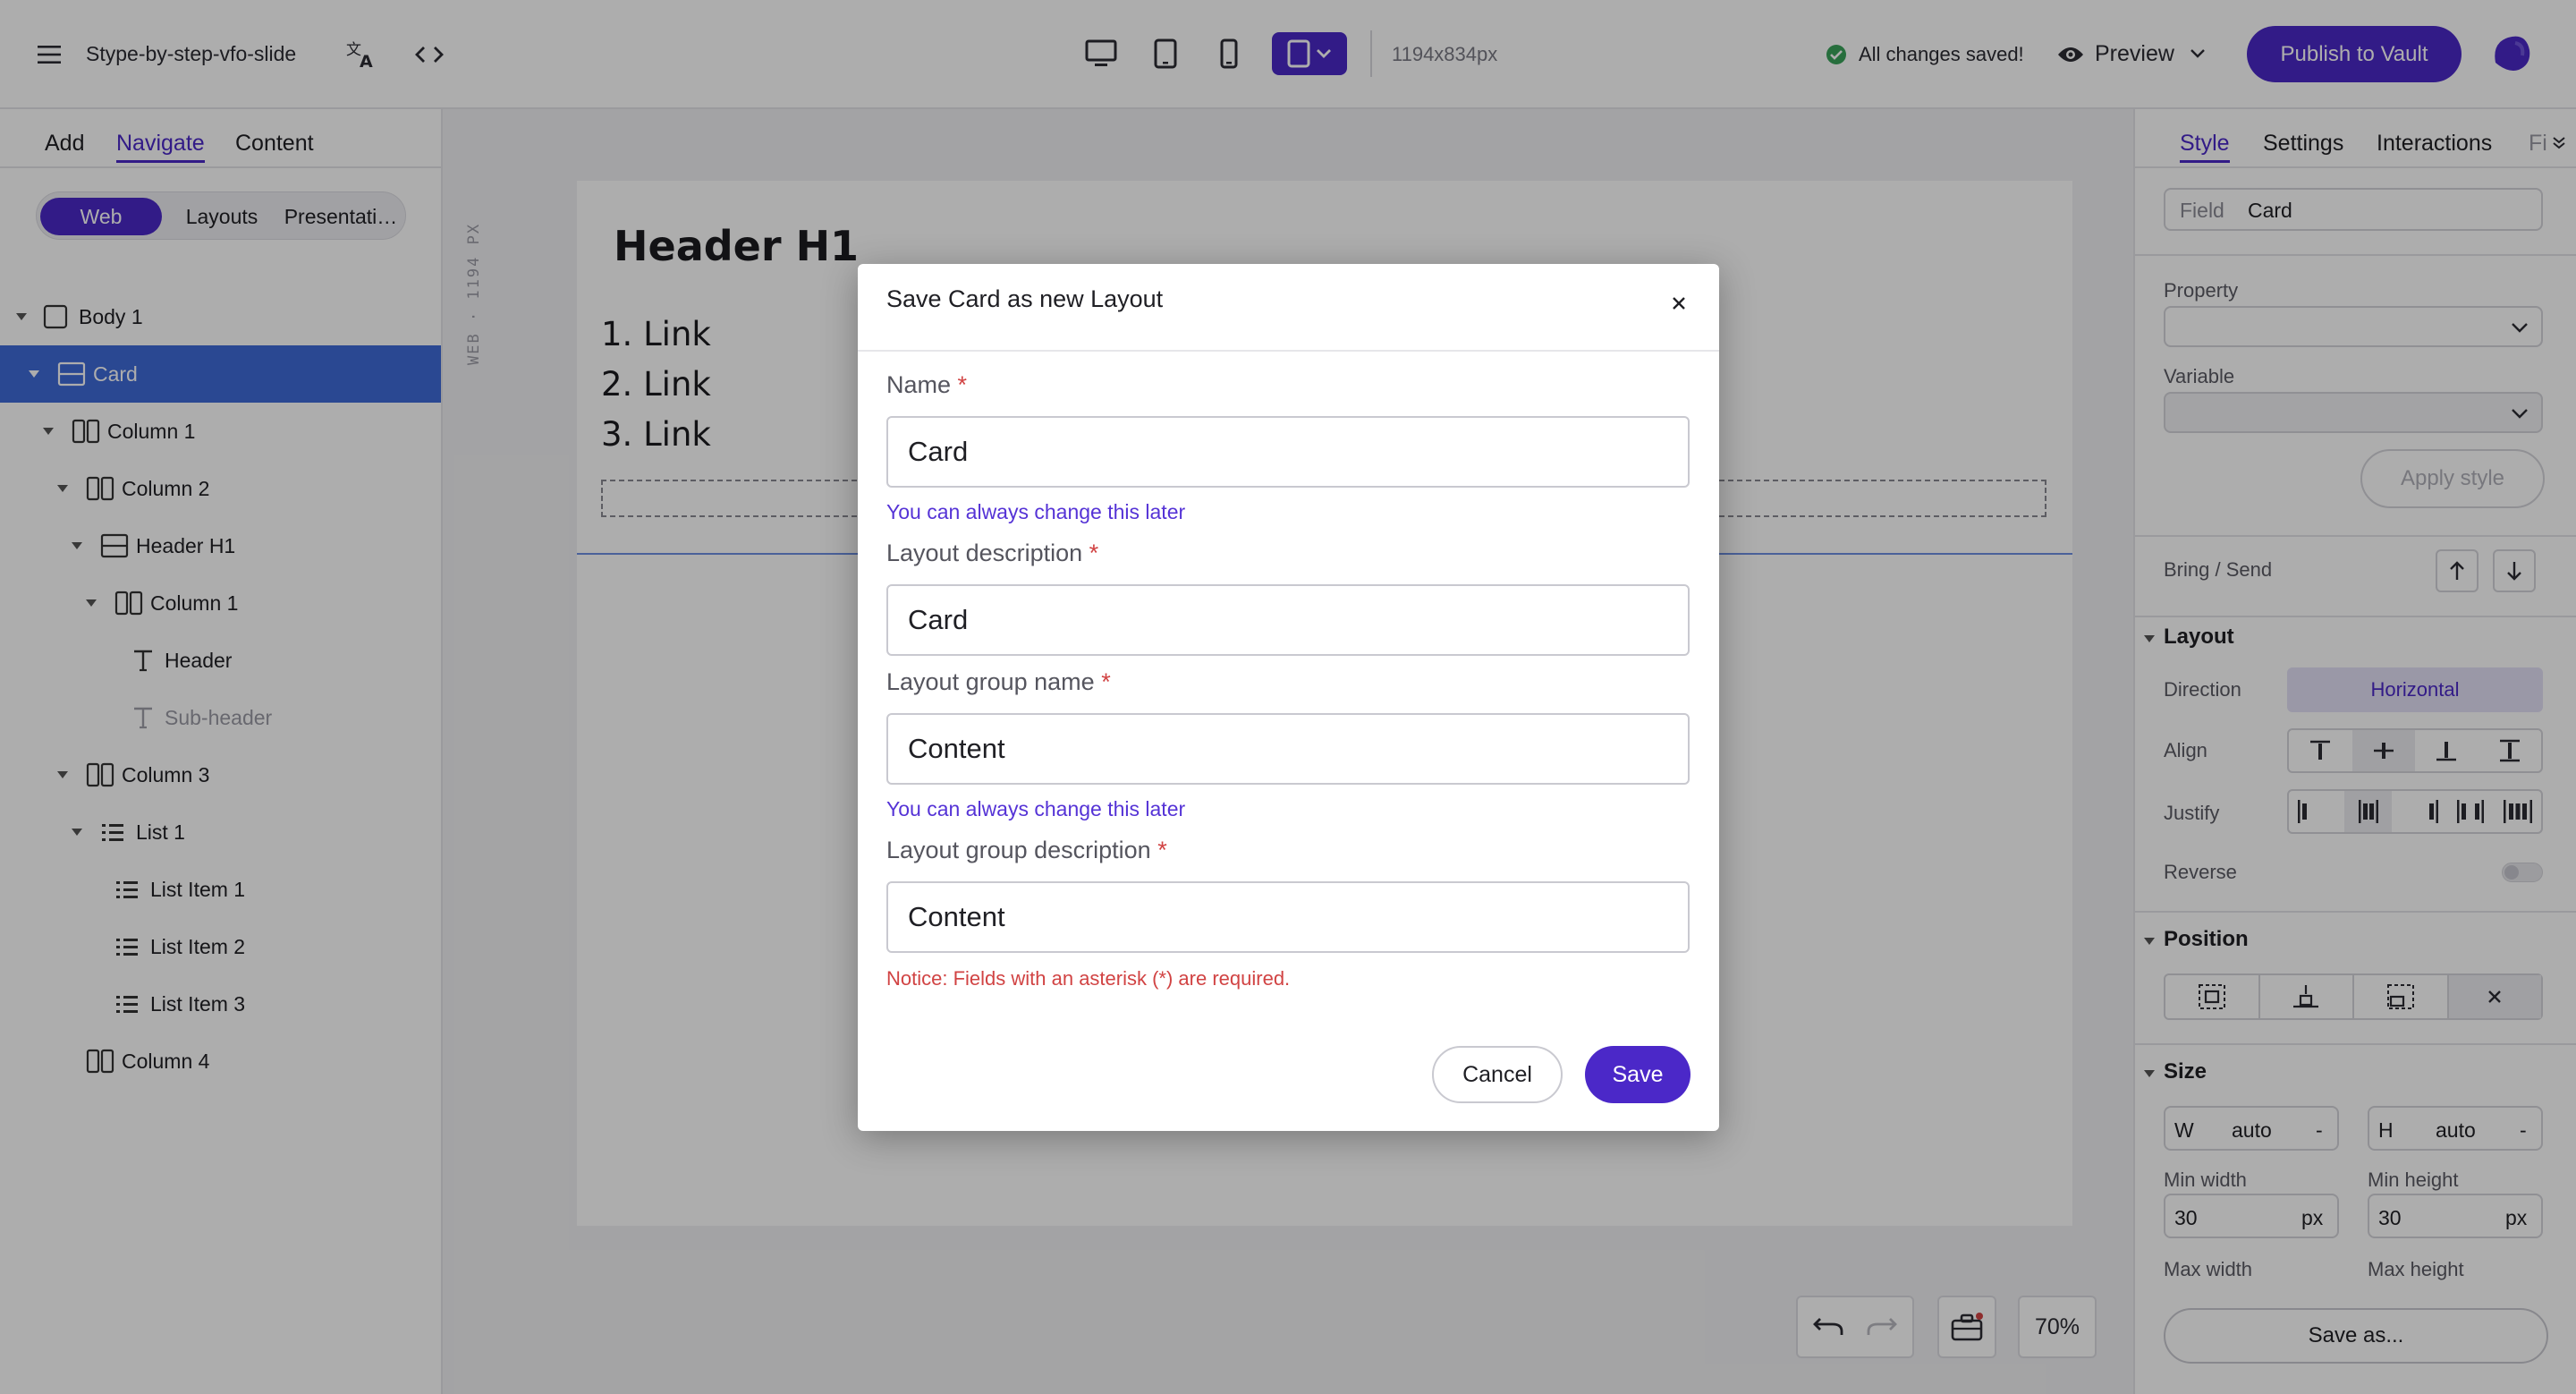  I want to click on cancel-button: Cancel, so click(1497, 1074).